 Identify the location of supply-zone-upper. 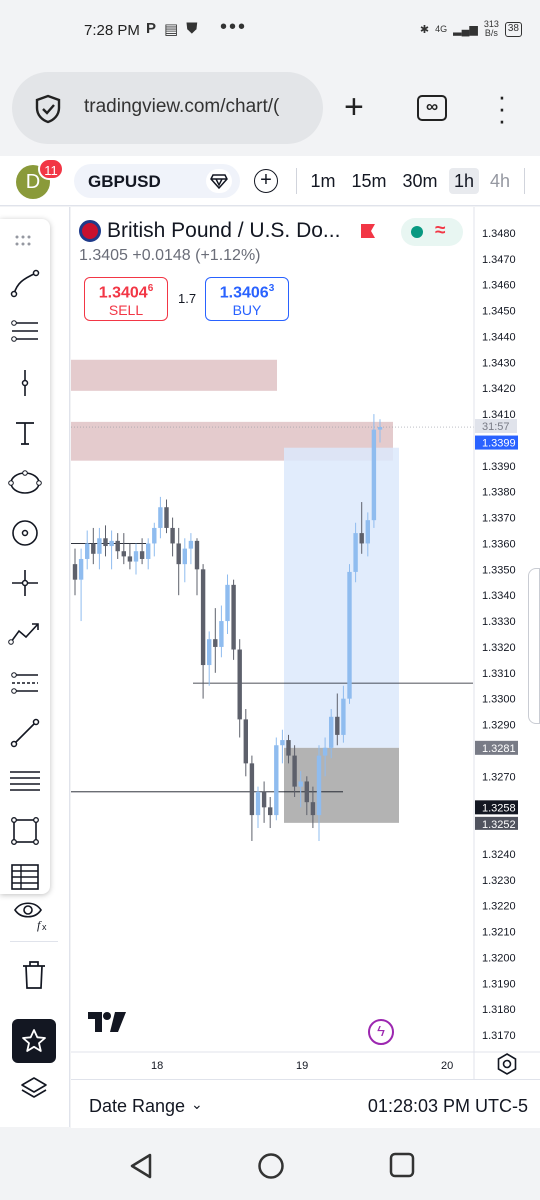
(174, 375).